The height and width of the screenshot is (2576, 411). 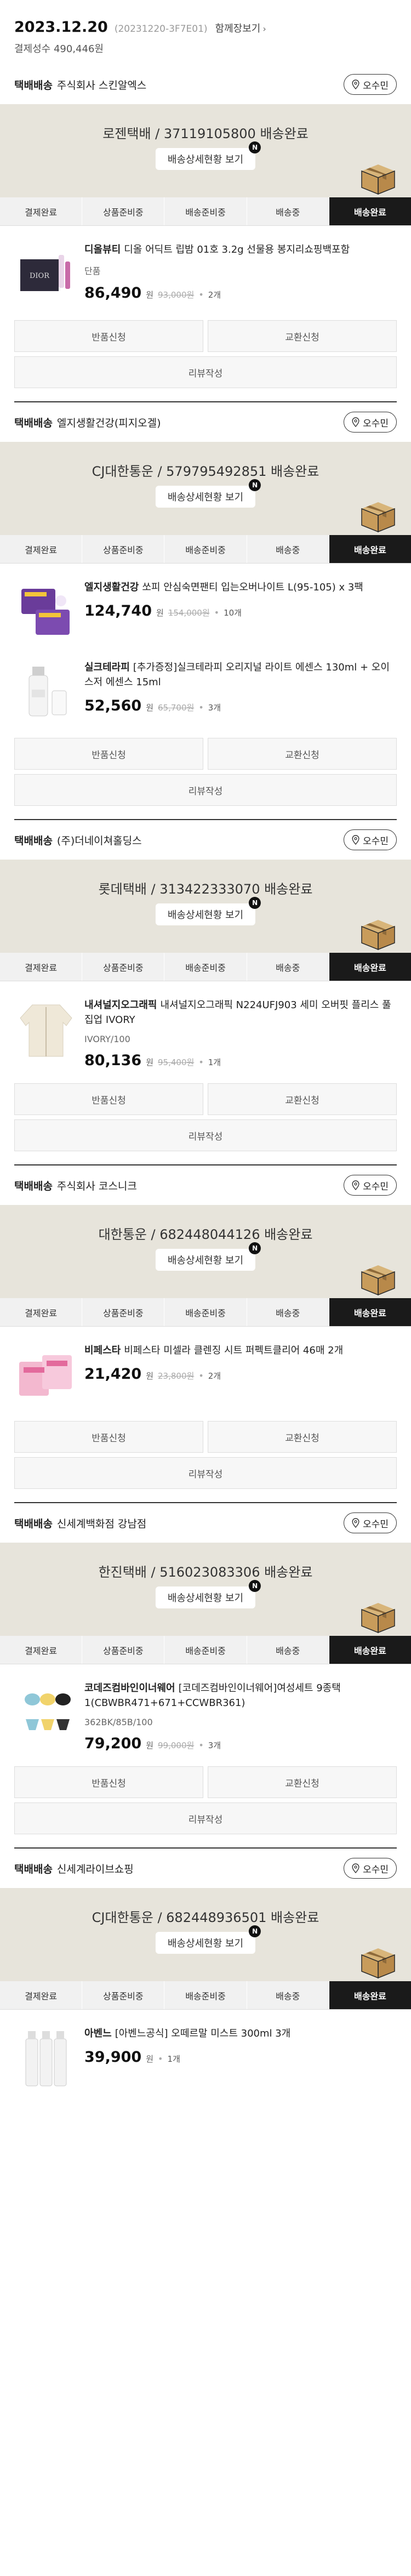 What do you see at coordinates (177, 1745) in the screenshot?
I see `original-price: 99,000원` at bounding box center [177, 1745].